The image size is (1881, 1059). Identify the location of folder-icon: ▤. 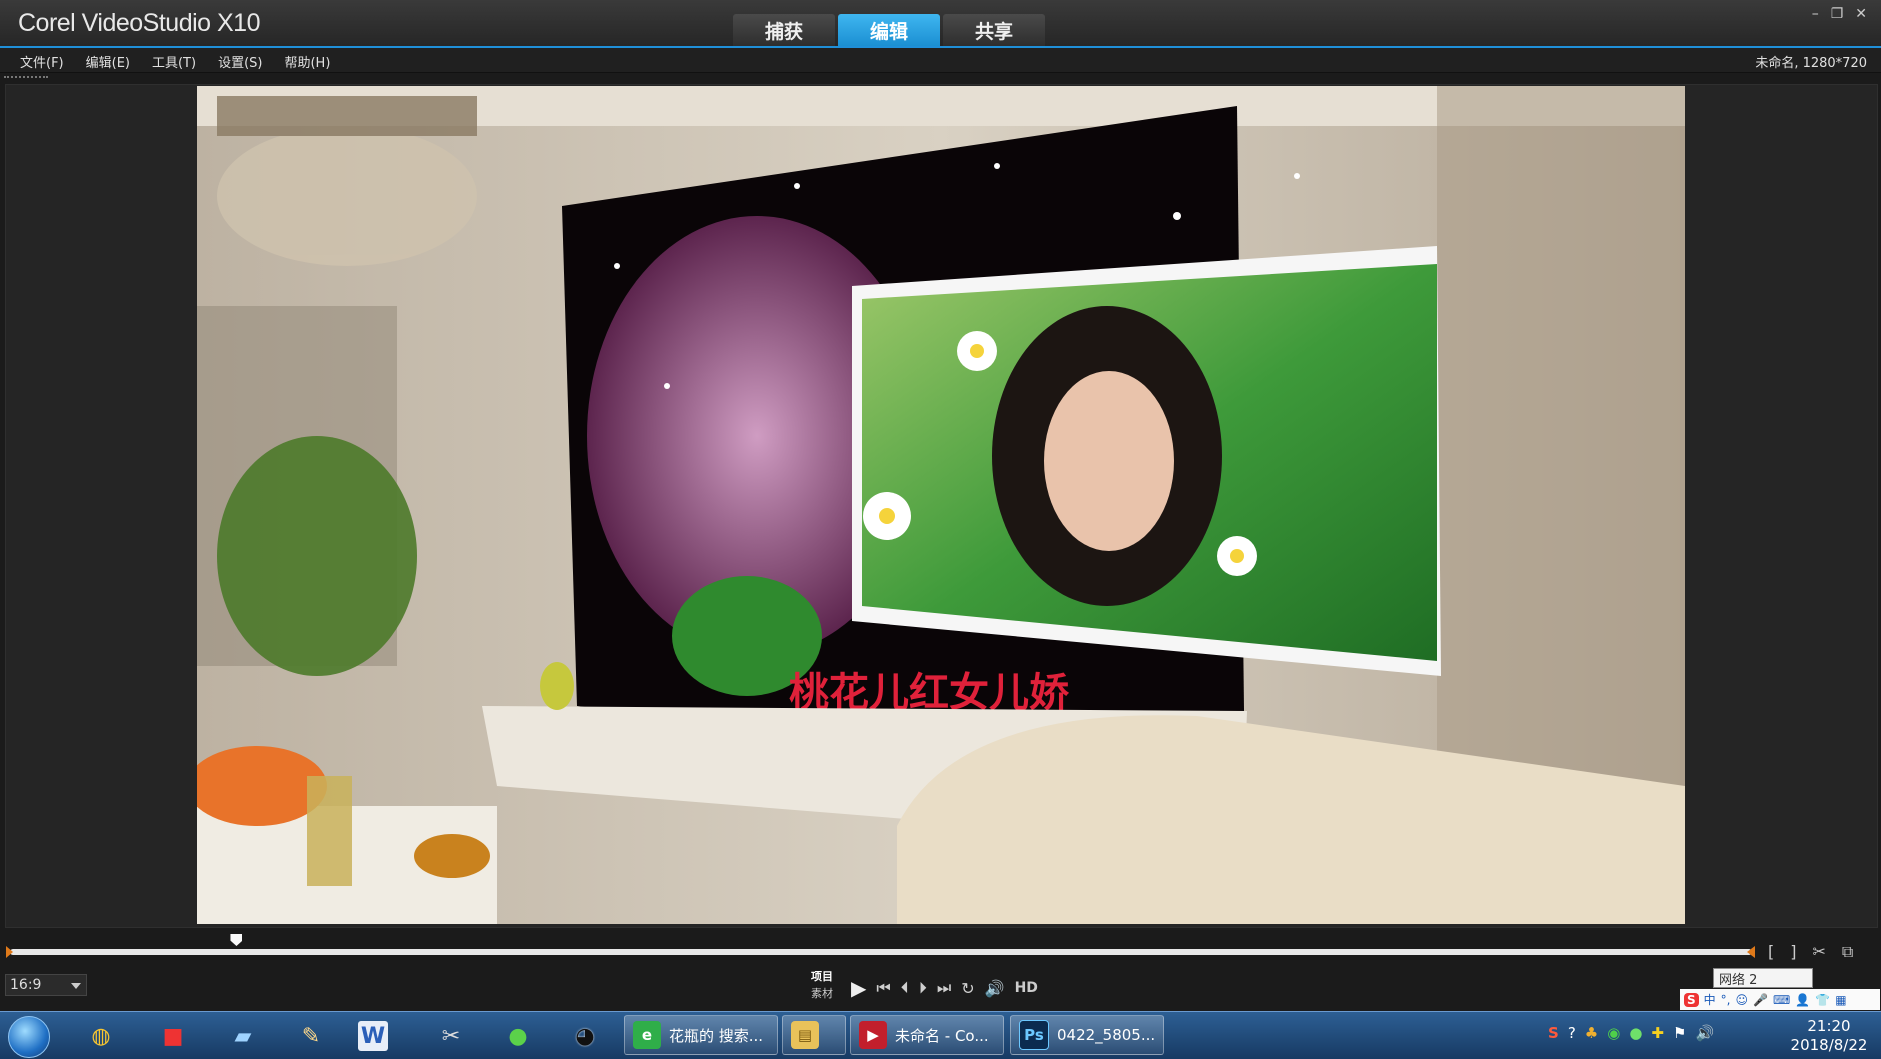
(805, 1035).